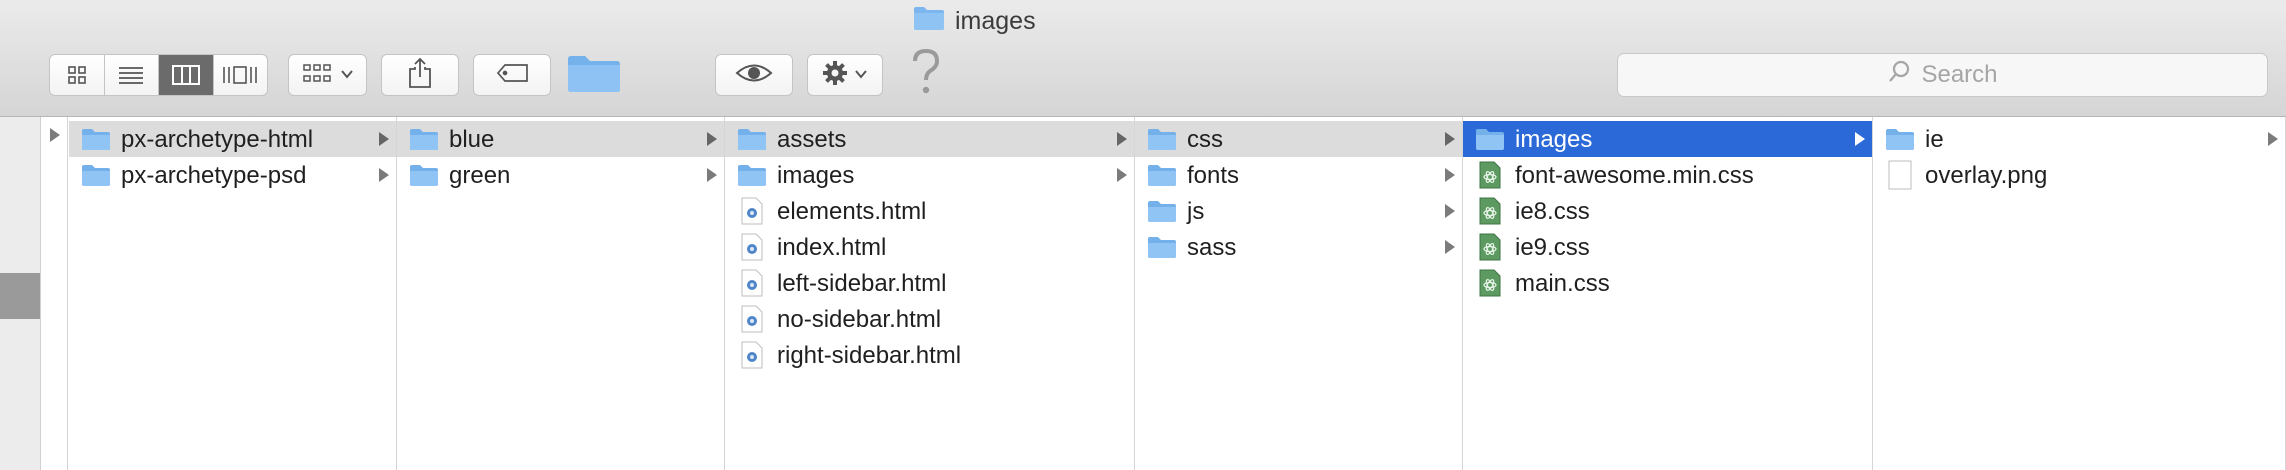  I want to click on item-label: js, so click(1196, 211).